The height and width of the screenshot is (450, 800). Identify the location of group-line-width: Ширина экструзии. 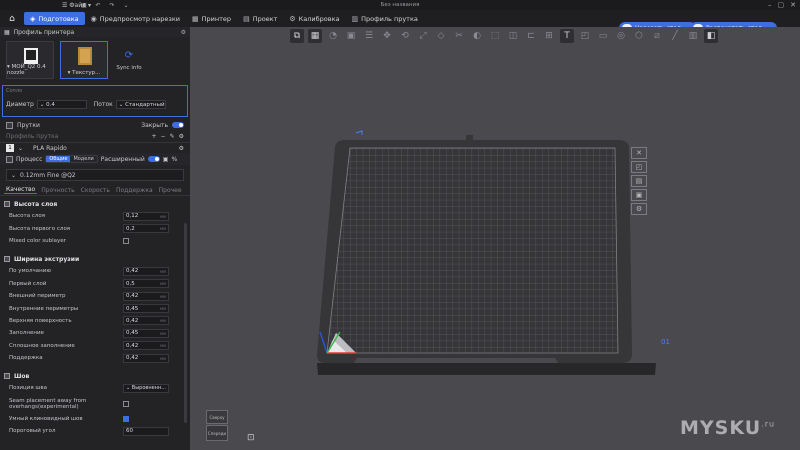
(95, 259).